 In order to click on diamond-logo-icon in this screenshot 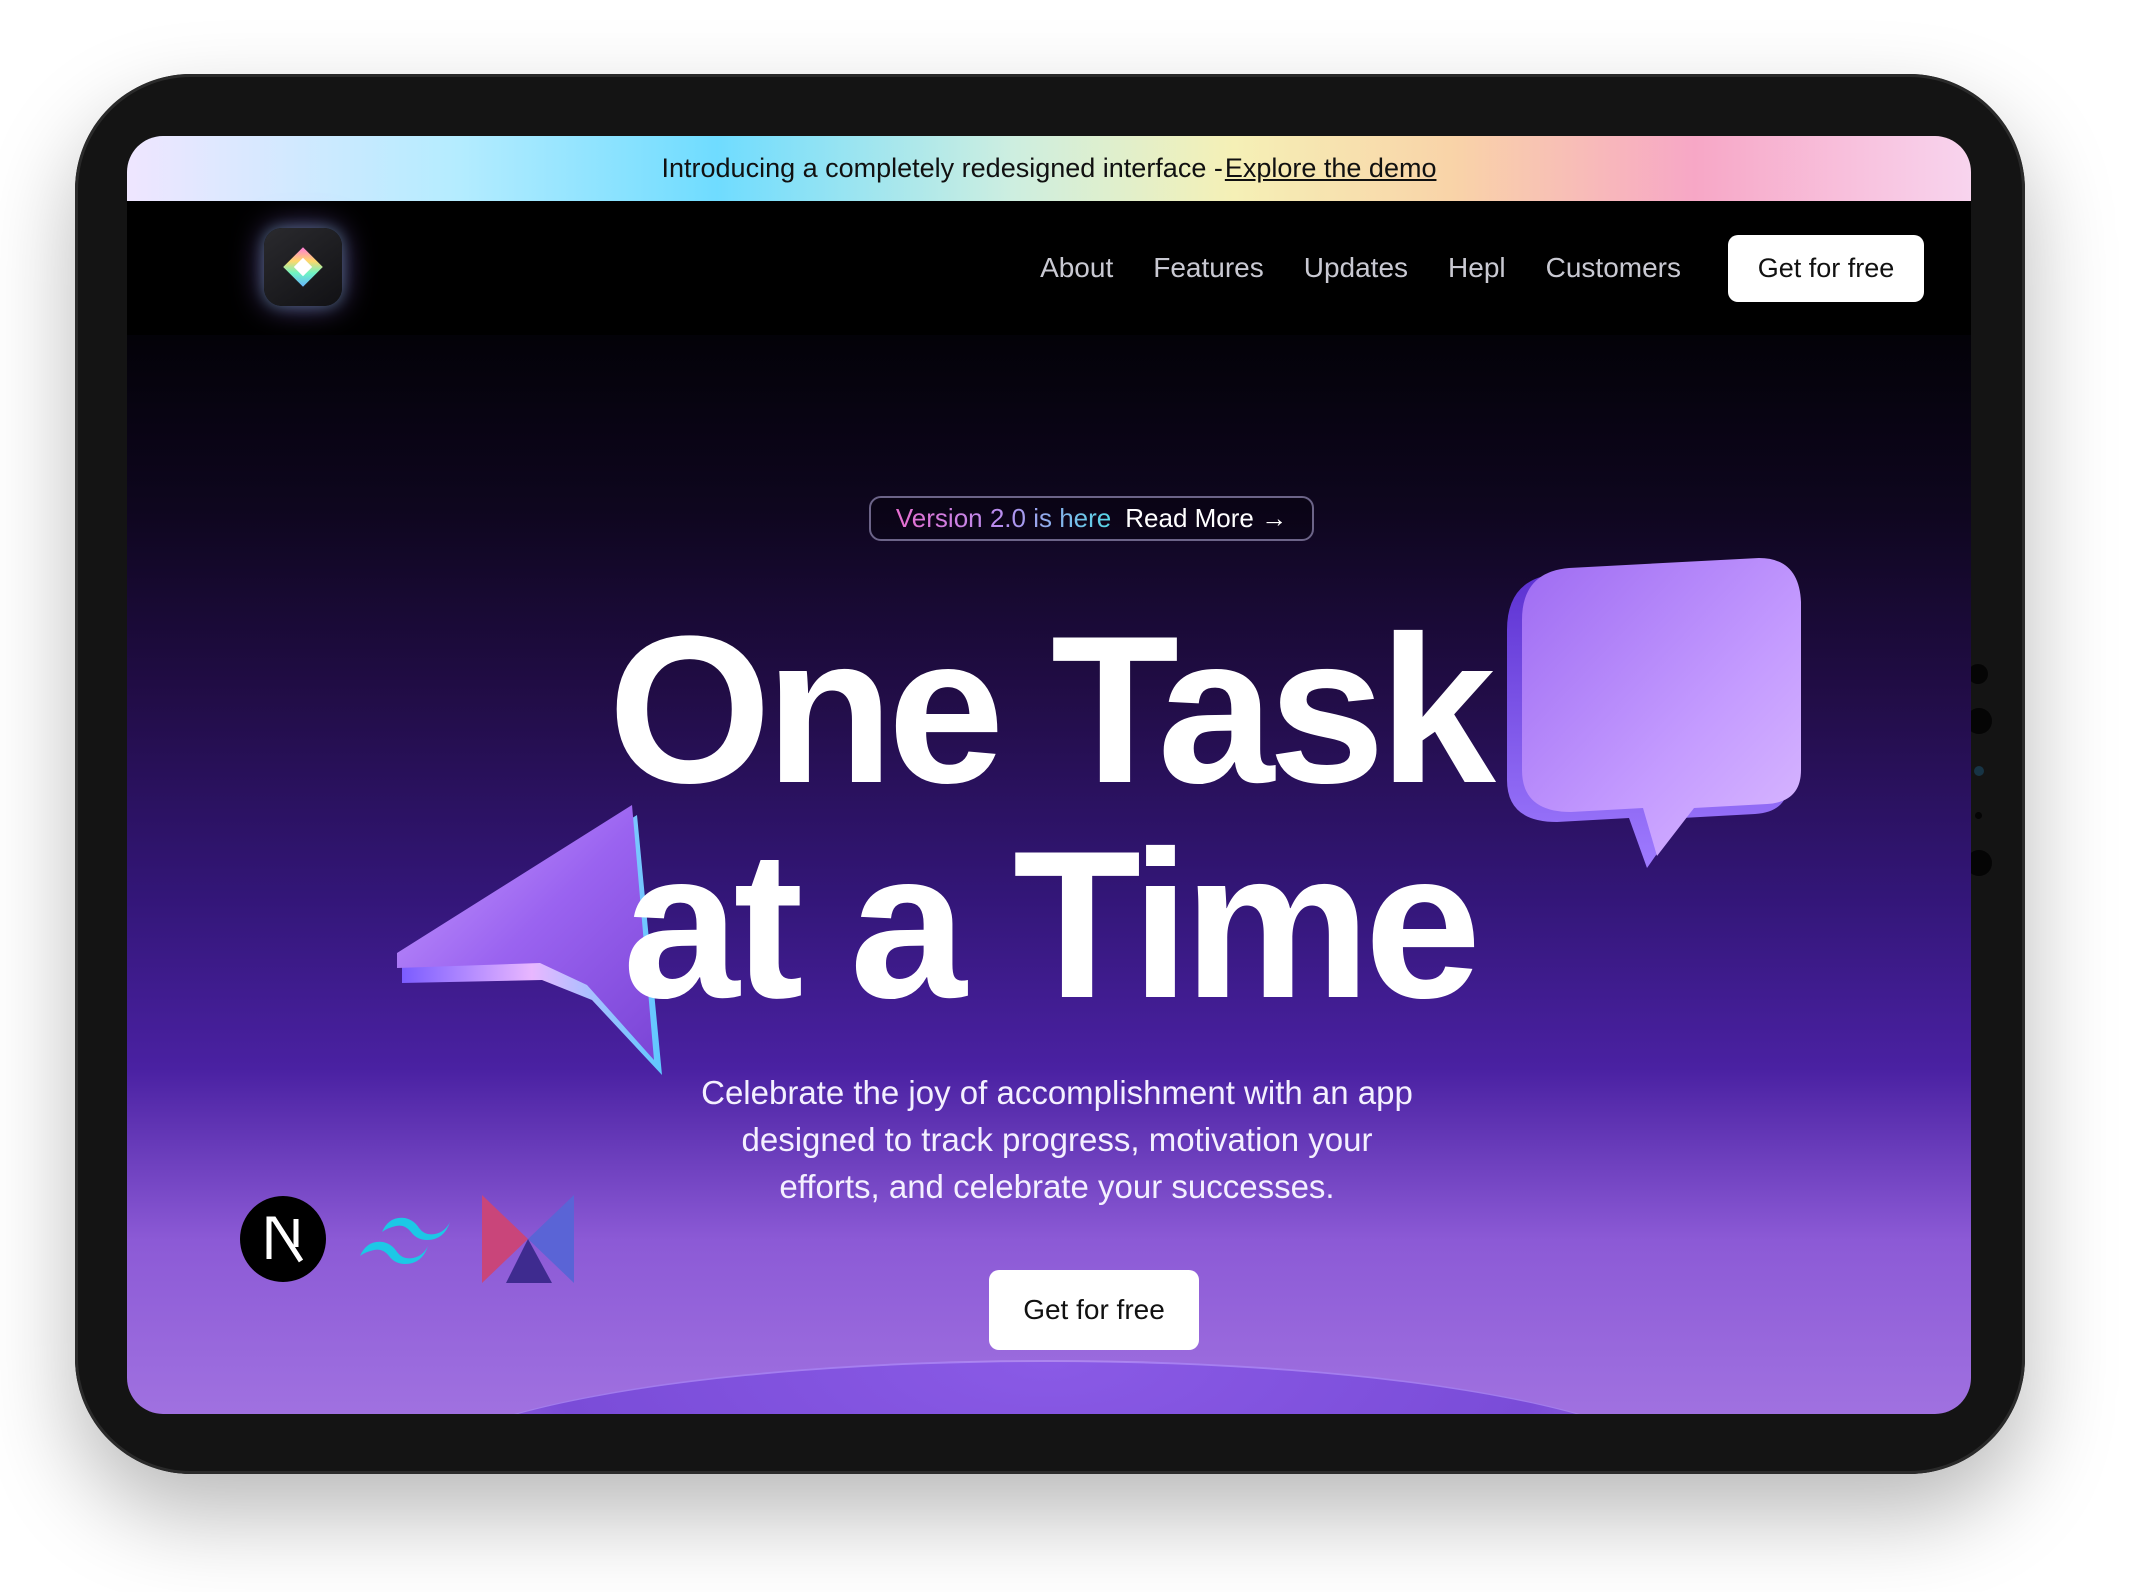, I will do `click(303, 267)`.